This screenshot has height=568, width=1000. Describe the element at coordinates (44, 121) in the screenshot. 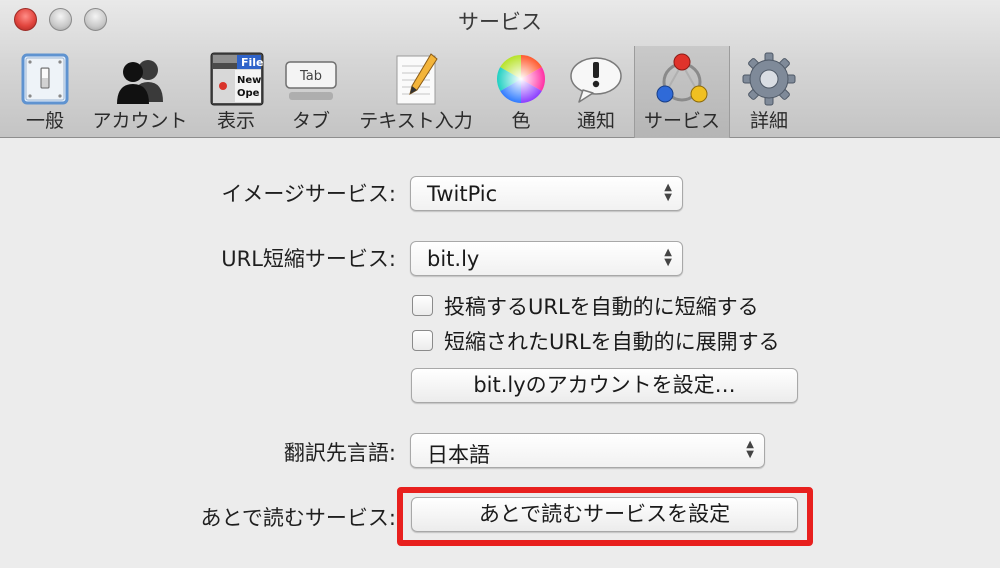

I see `toolbar-item-label: 一般` at that location.